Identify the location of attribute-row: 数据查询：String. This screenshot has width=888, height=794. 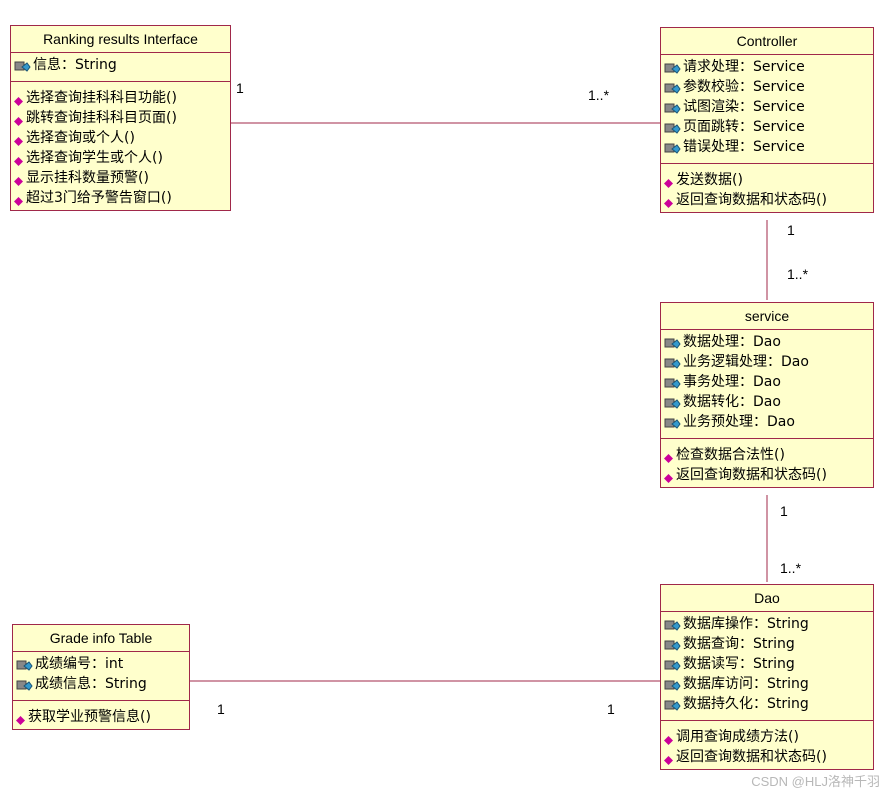
(768, 644).